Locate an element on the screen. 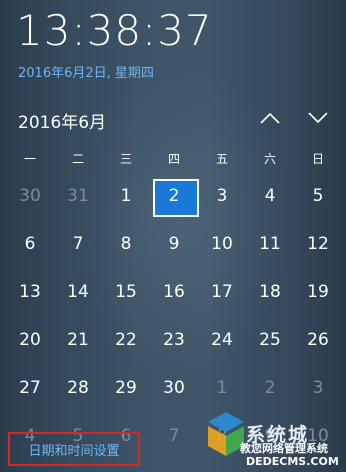 This screenshot has height=472, width=346. calendar-day-number: 19 is located at coordinates (318, 292).